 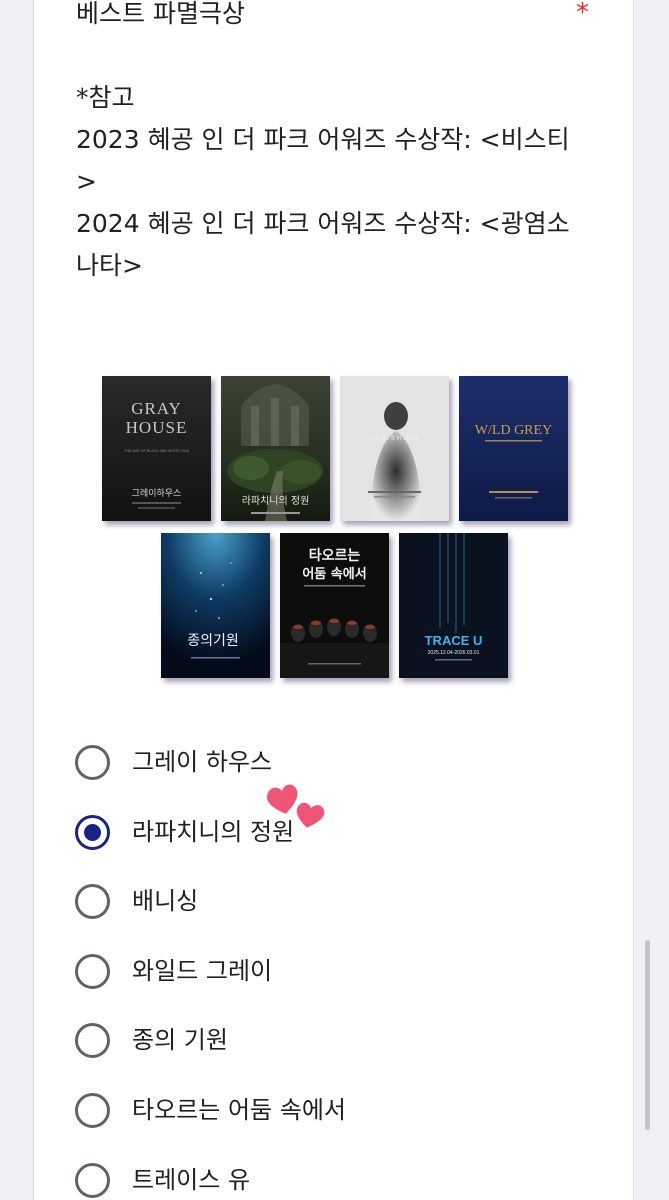 What do you see at coordinates (239, 1110) in the screenshot?
I see `option-label: 타오르는 어둠 속에서` at bounding box center [239, 1110].